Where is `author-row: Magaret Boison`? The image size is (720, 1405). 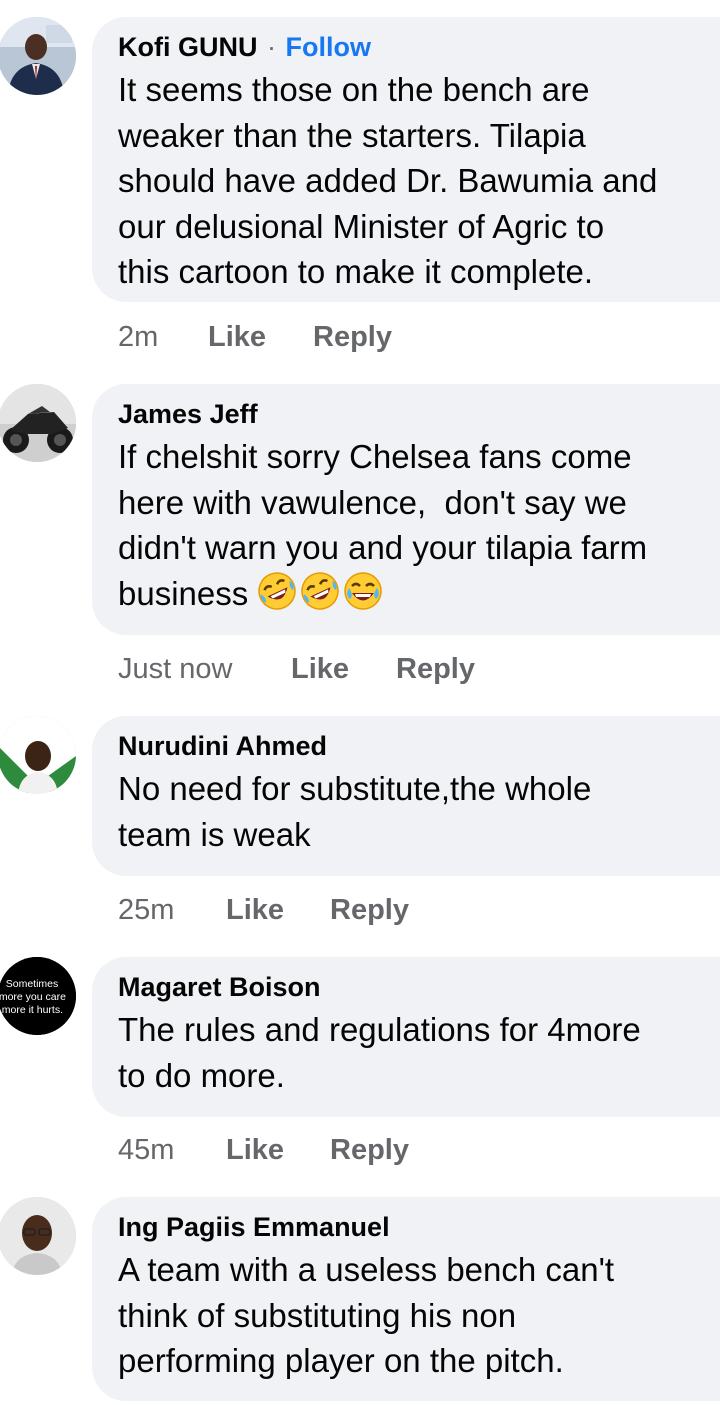 author-row: Magaret Boison is located at coordinates (419, 987).